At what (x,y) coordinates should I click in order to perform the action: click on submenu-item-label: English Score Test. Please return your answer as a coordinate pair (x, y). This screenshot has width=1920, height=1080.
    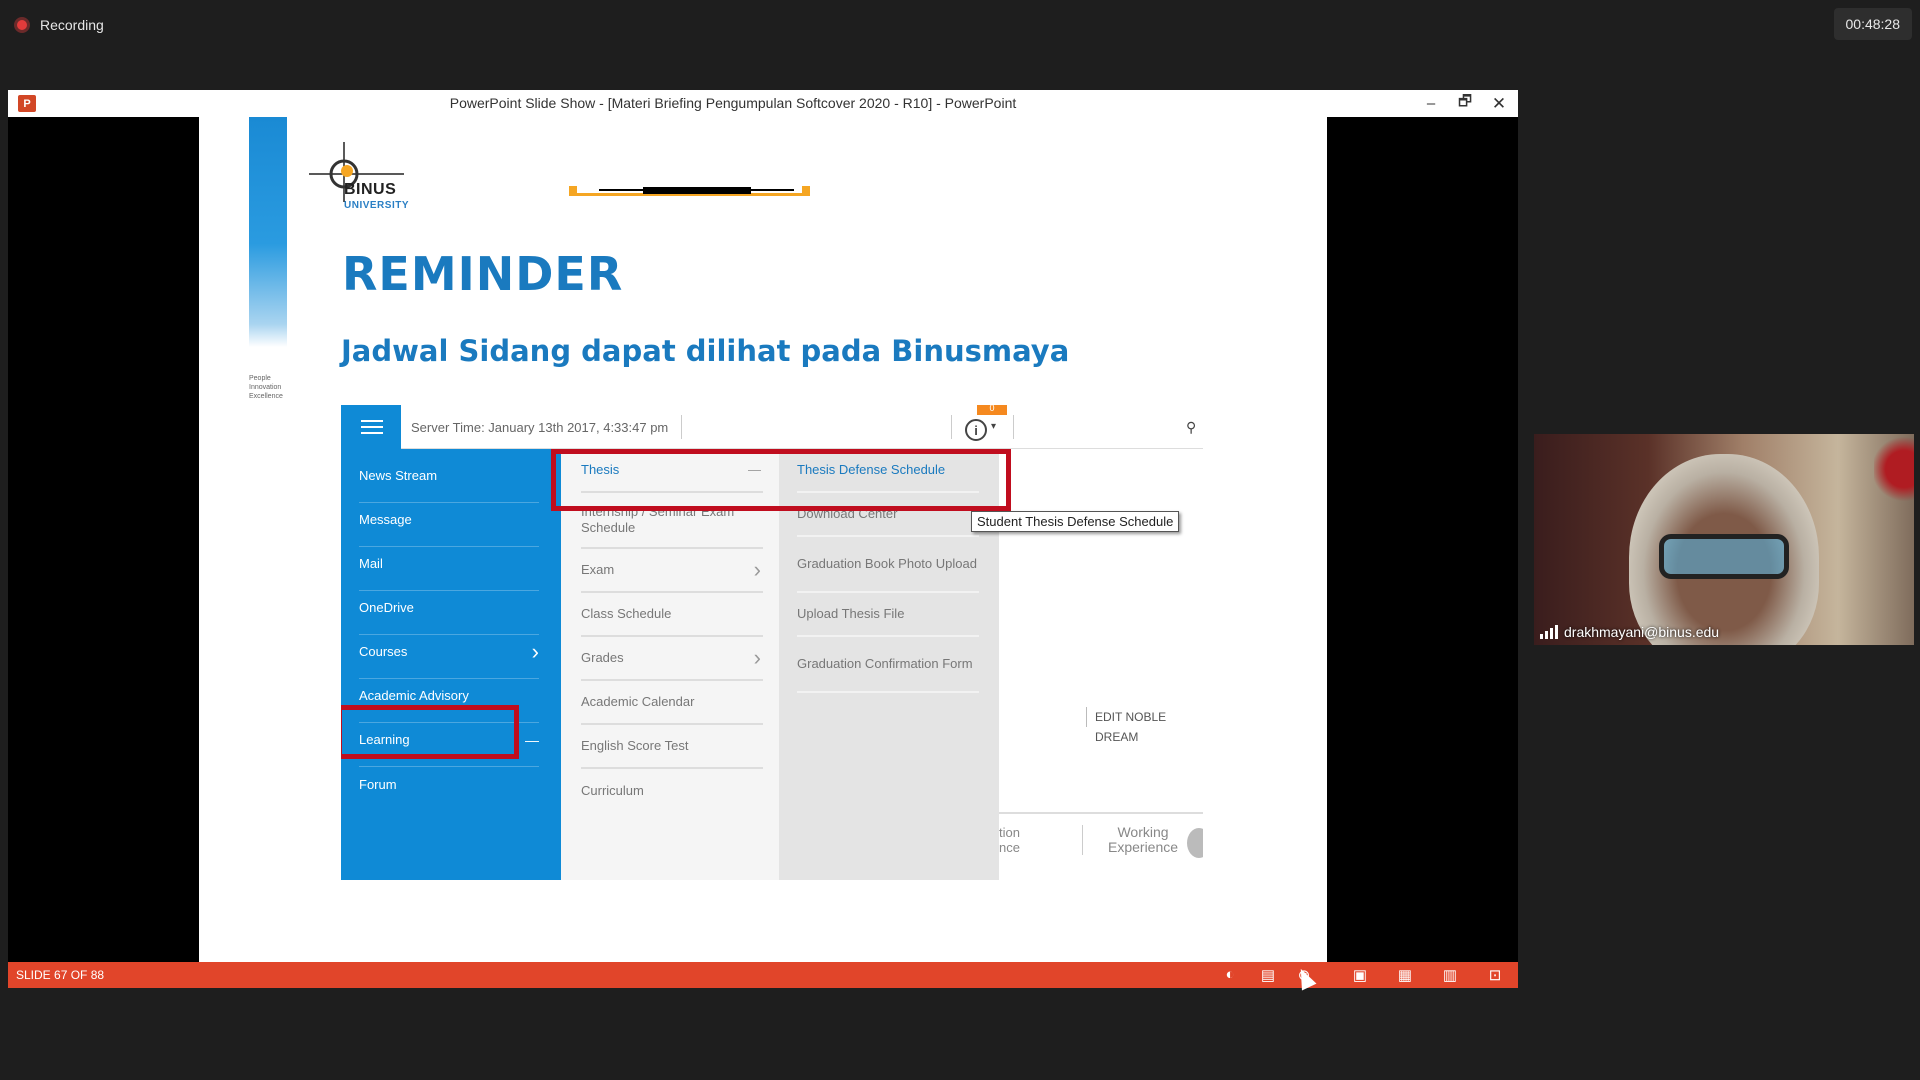
    Looking at the image, I should click on (635, 745).